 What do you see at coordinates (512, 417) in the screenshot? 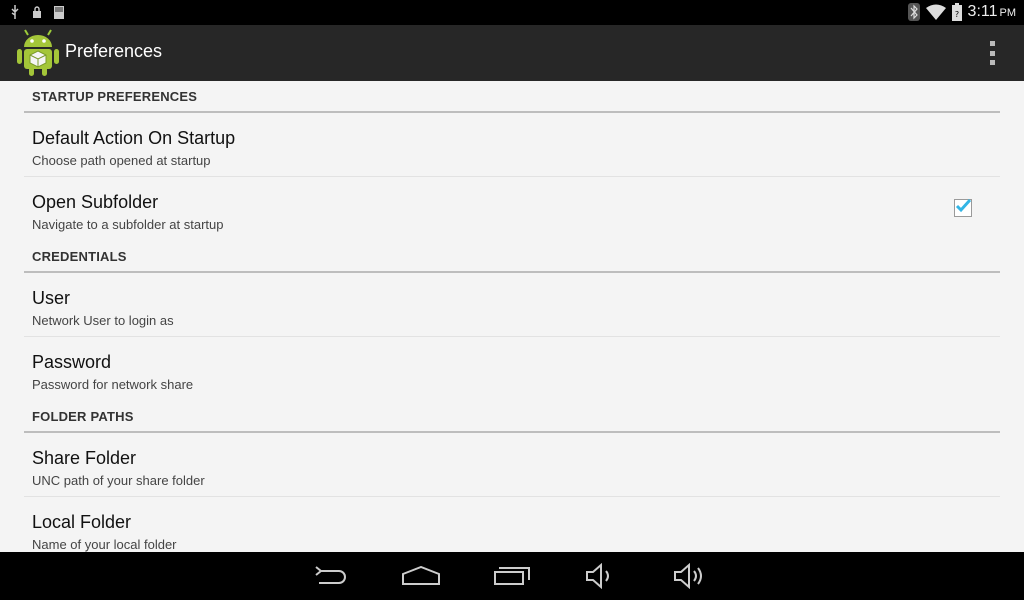
I see `section-header-folder-paths: FOLDER PATHS` at bounding box center [512, 417].